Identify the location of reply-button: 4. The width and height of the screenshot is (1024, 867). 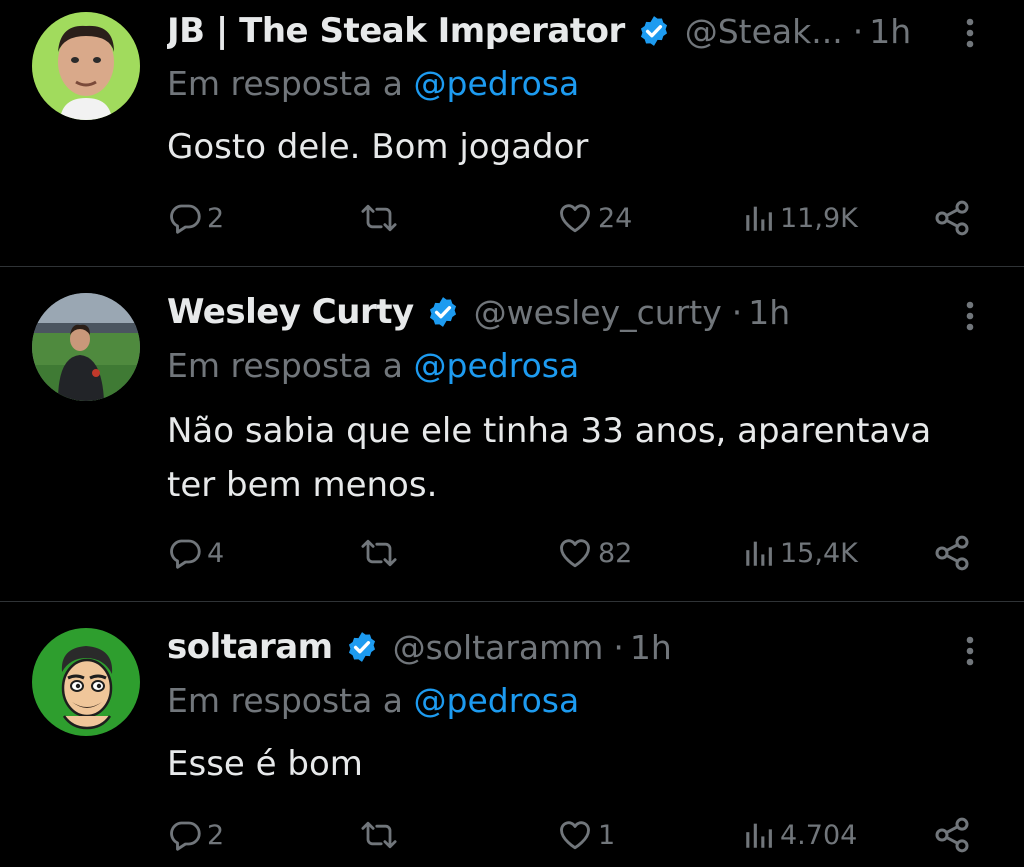
(195, 553).